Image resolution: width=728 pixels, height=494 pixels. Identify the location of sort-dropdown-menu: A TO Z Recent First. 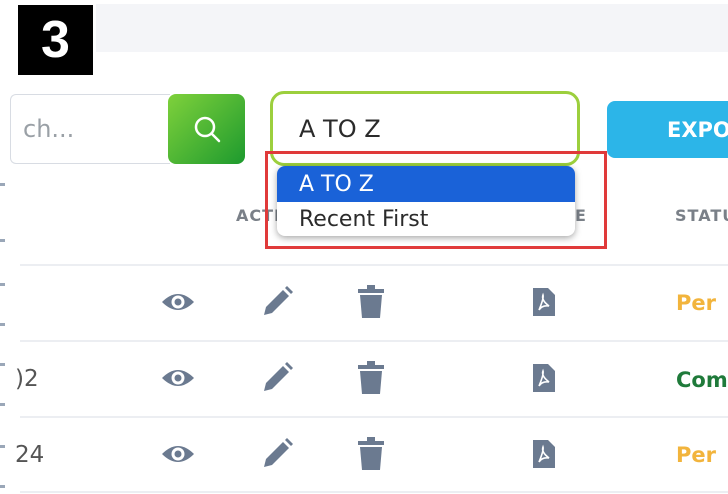
(426, 201).